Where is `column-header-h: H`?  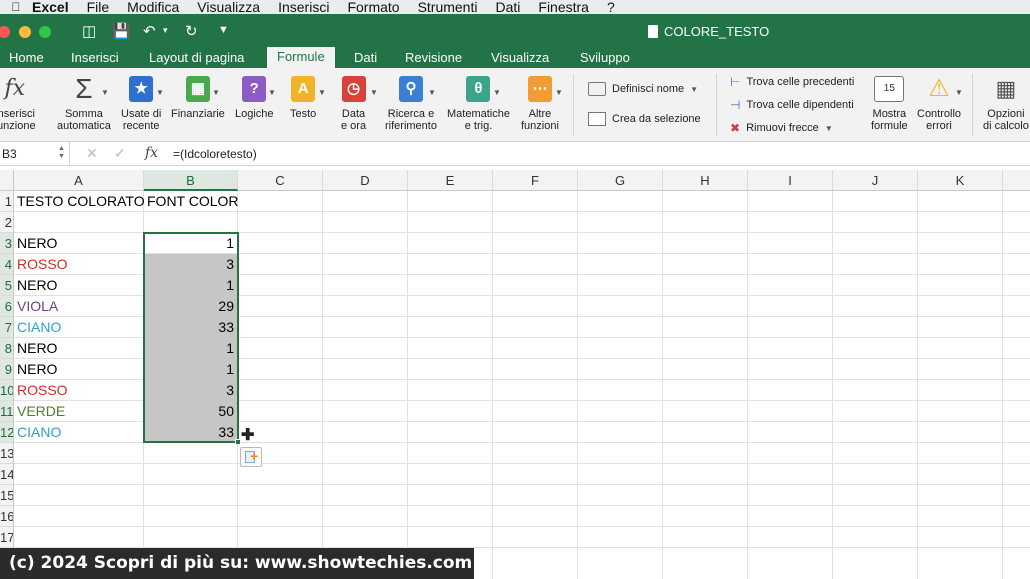
column-header-h: H is located at coordinates (705, 180).